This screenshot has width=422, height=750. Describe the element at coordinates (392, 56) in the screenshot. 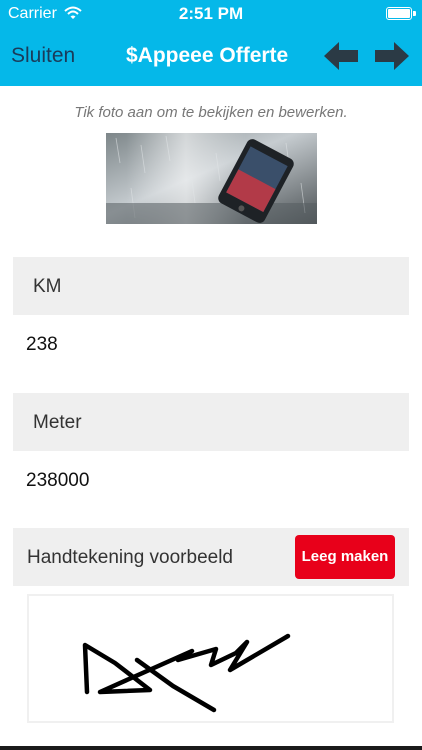

I see `arrow-right-icon` at that location.